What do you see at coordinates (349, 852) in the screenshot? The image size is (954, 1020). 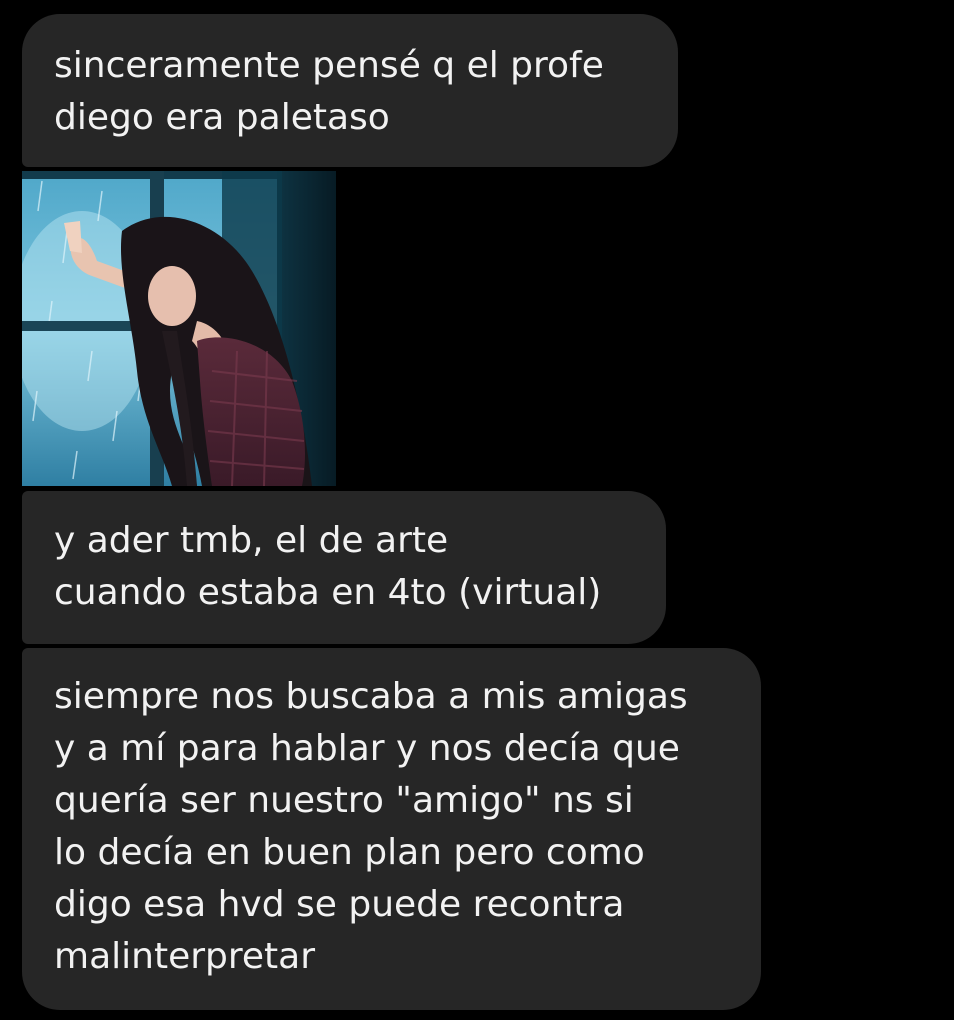 I see `message-text-line: lo decía en buen plan pero como` at bounding box center [349, 852].